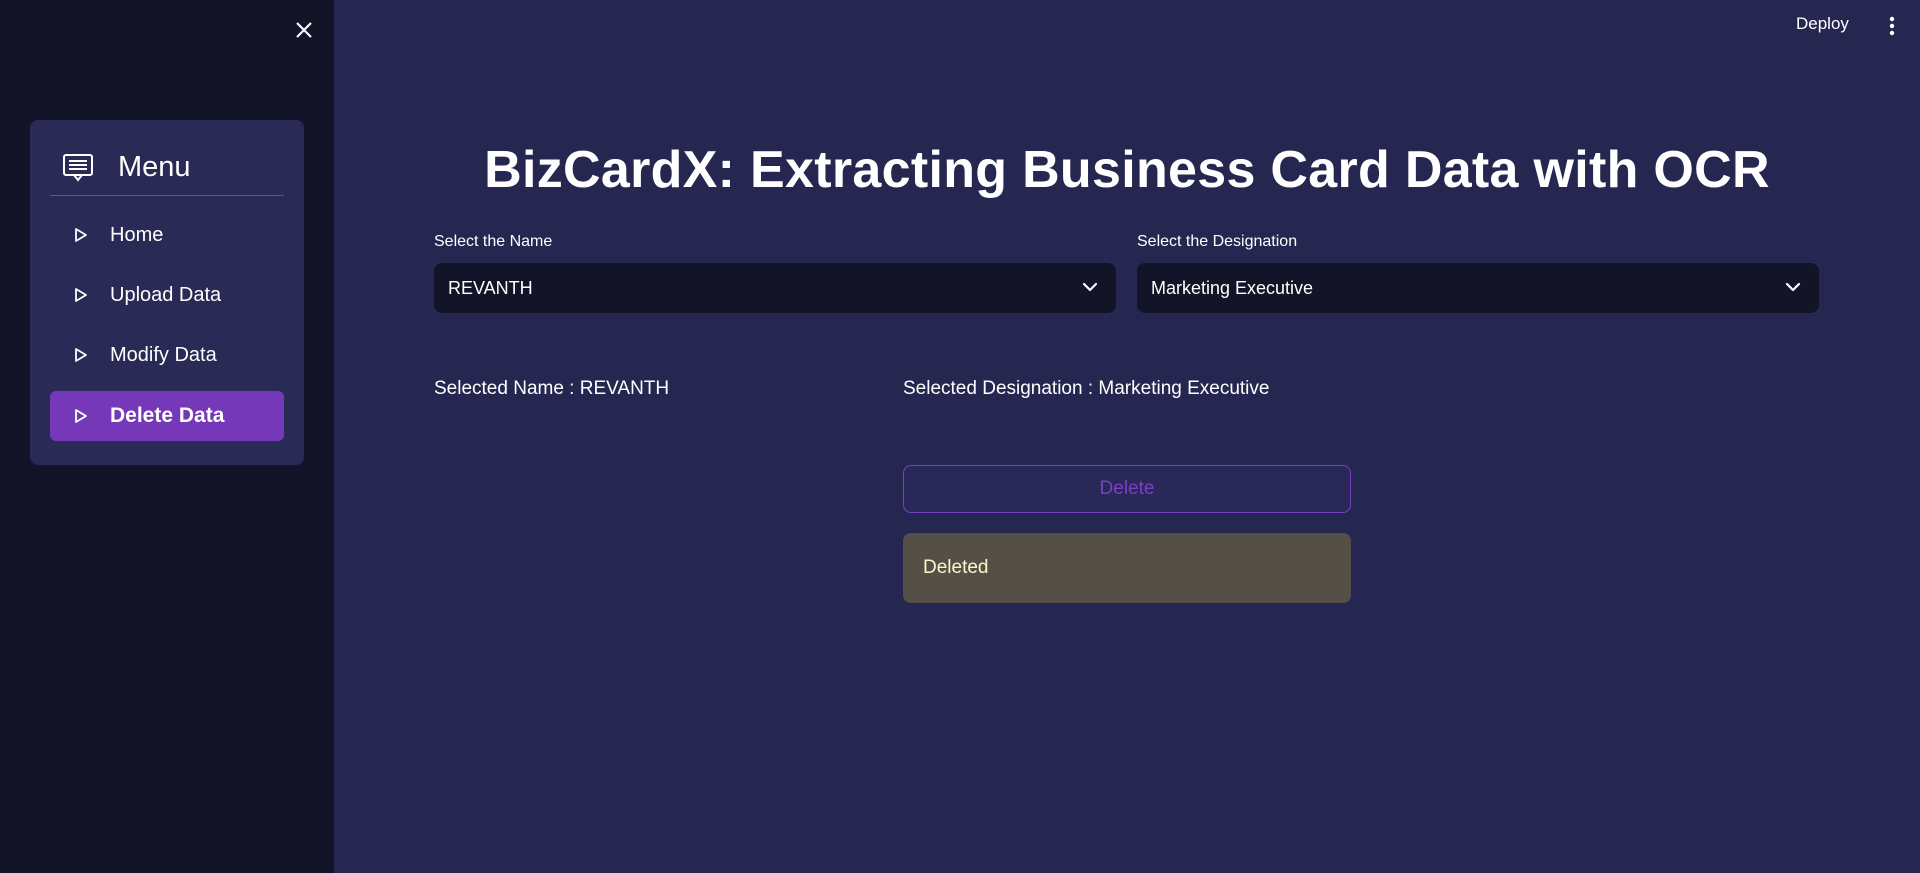 Image resolution: width=1920 pixels, height=873 pixels. I want to click on designation-select-value: Marketing Executive, so click(1232, 287).